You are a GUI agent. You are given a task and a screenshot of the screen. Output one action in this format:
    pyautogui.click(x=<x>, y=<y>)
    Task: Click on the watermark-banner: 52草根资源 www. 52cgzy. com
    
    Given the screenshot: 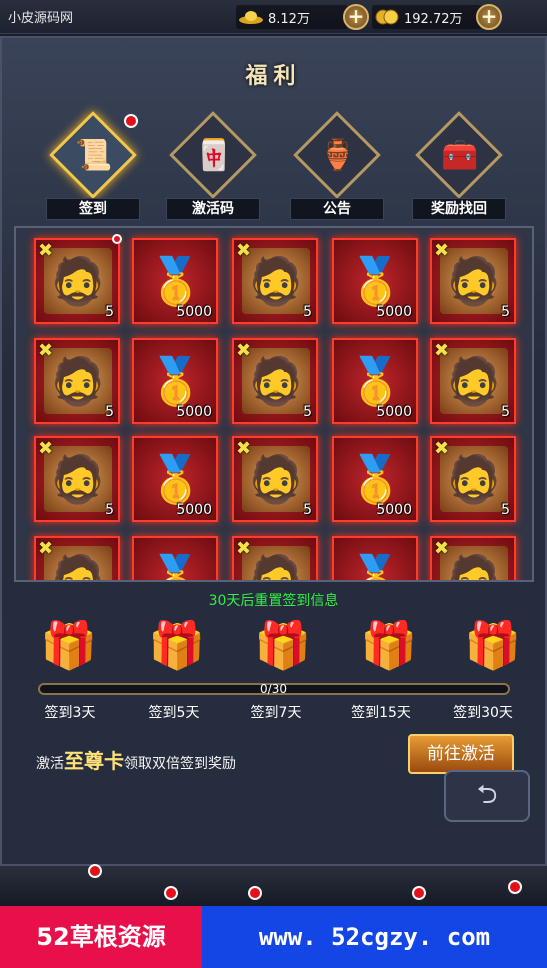 What is the action you would take?
    pyautogui.click(x=273, y=937)
    